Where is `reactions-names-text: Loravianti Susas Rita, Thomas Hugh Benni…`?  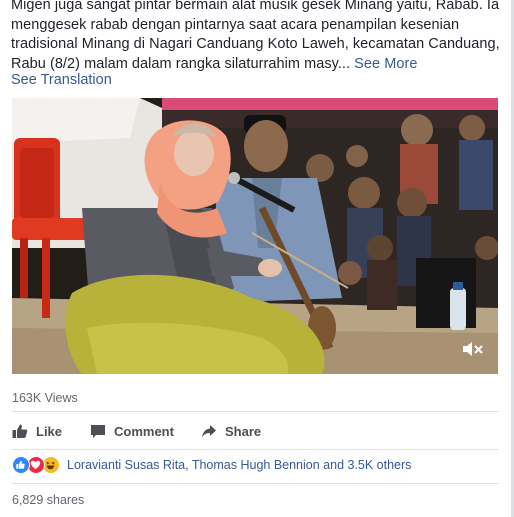 reactions-names-text: Loravianti Susas Rita, Thomas Hugh Benni… is located at coordinates (239, 465).